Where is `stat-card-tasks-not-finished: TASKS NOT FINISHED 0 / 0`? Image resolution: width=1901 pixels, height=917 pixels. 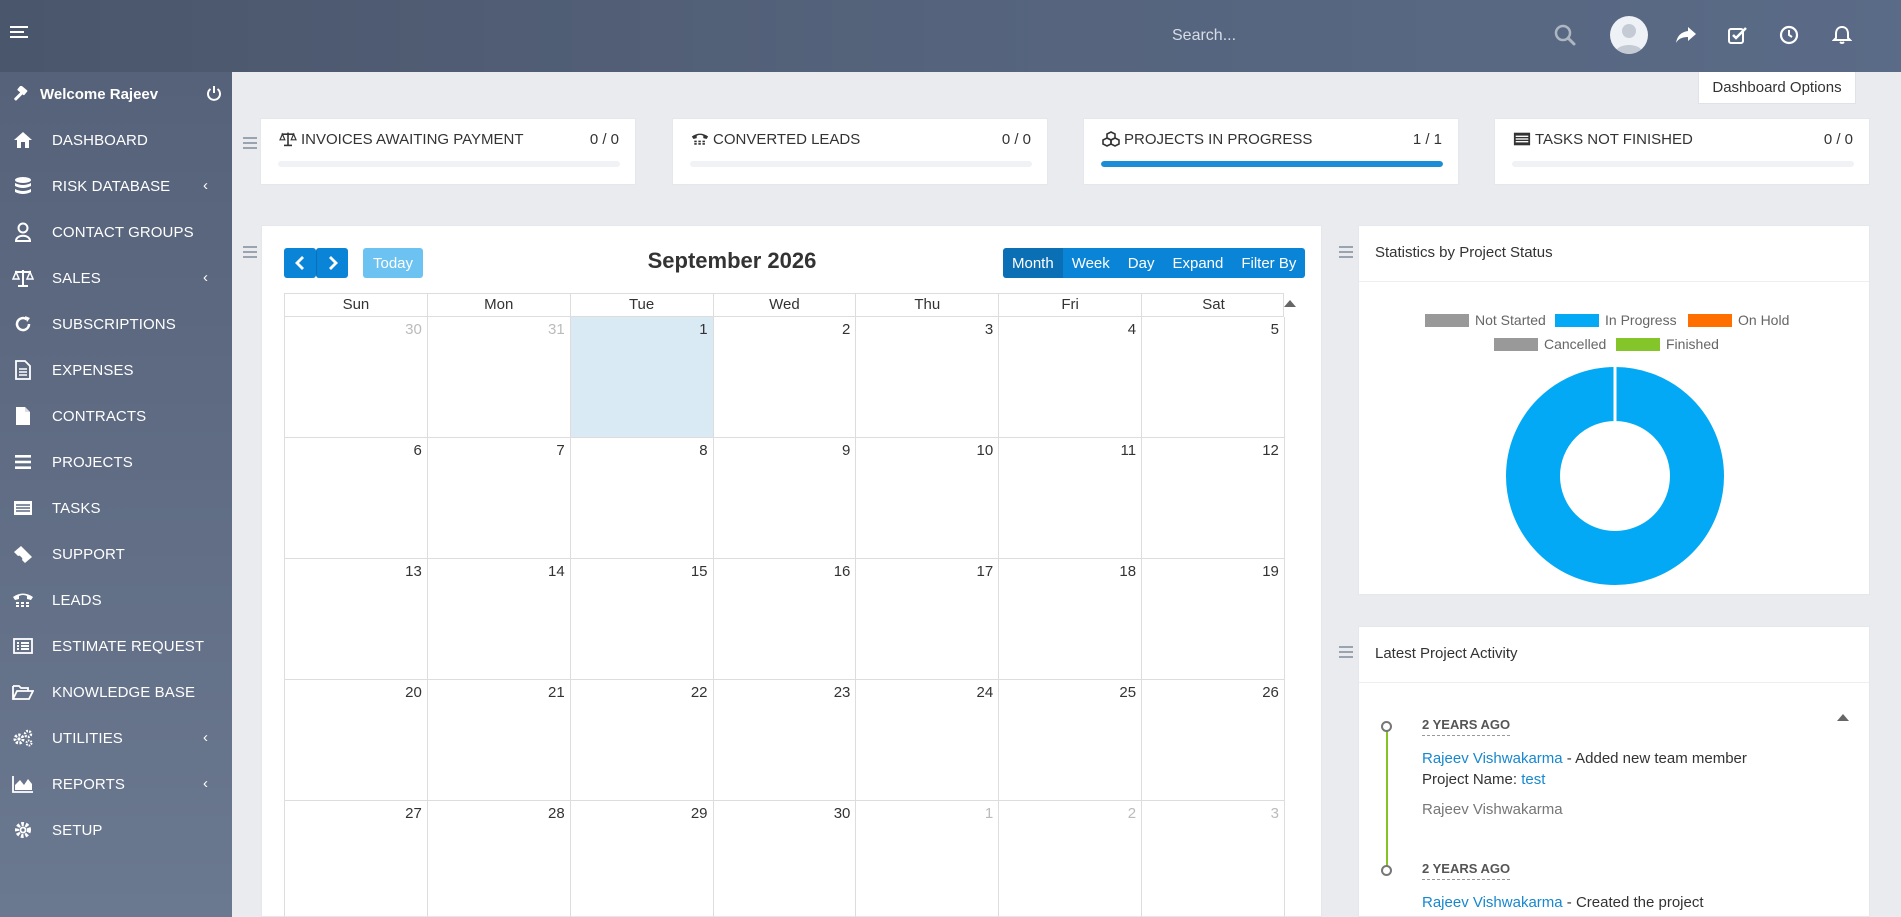
stat-card-tasks-not-finished: TASKS NOT FINISHED 0 / 0 is located at coordinates (1682, 151).